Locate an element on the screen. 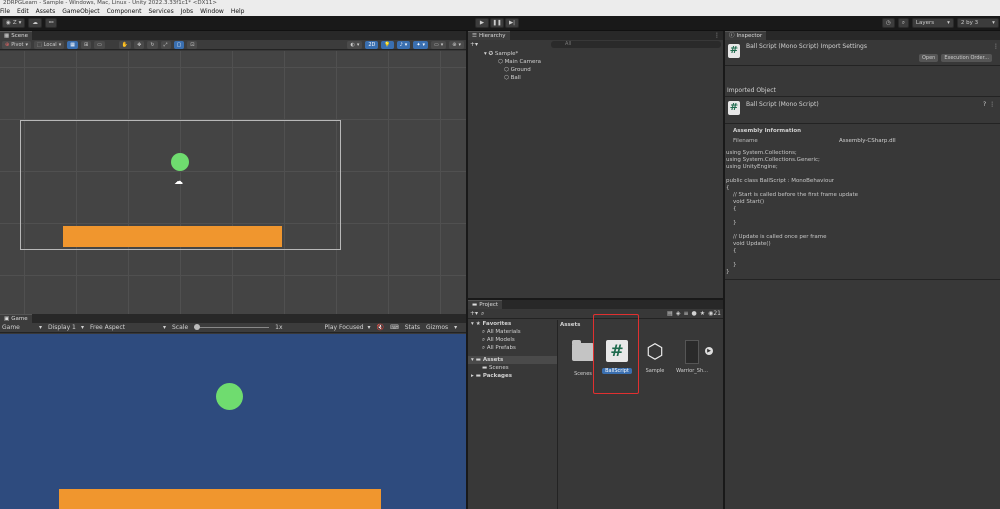  favorites-item: ⌕ All Materials is located at coordinates (512, 332).